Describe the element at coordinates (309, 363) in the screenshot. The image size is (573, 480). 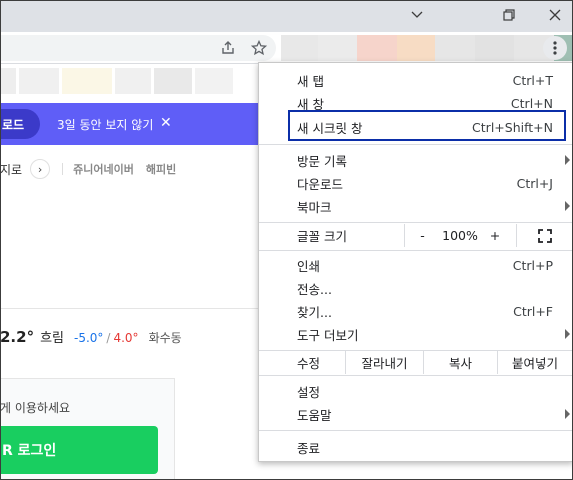
I see `edit-label: 수정` at that location.